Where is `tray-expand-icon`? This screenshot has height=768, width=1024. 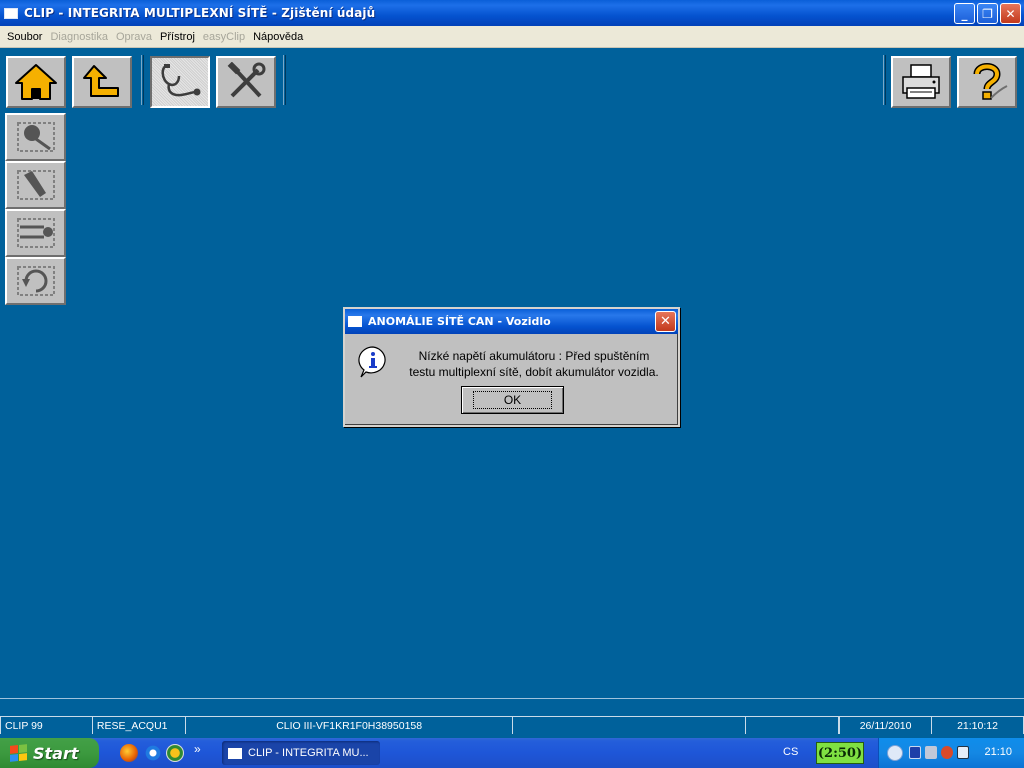
tray-expand-icon is located at coordinates (895, 753).